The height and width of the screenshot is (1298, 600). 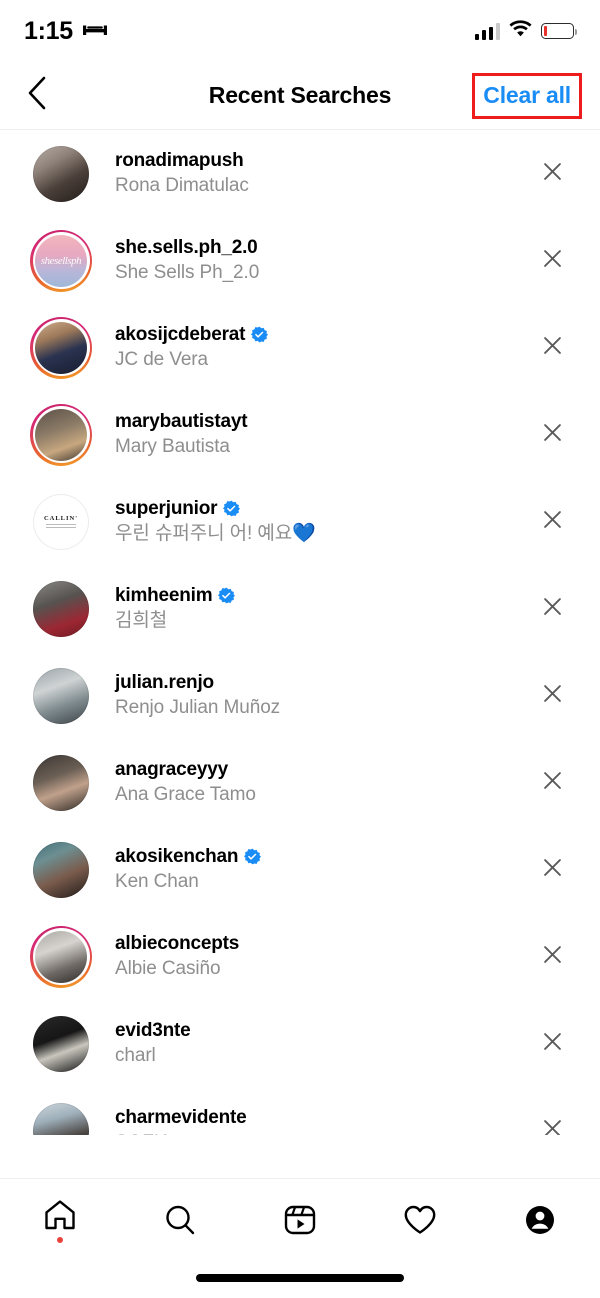 I want to click on result-names: anagraceyyy Ana Grace Tamo, so click(x=322, y=782).